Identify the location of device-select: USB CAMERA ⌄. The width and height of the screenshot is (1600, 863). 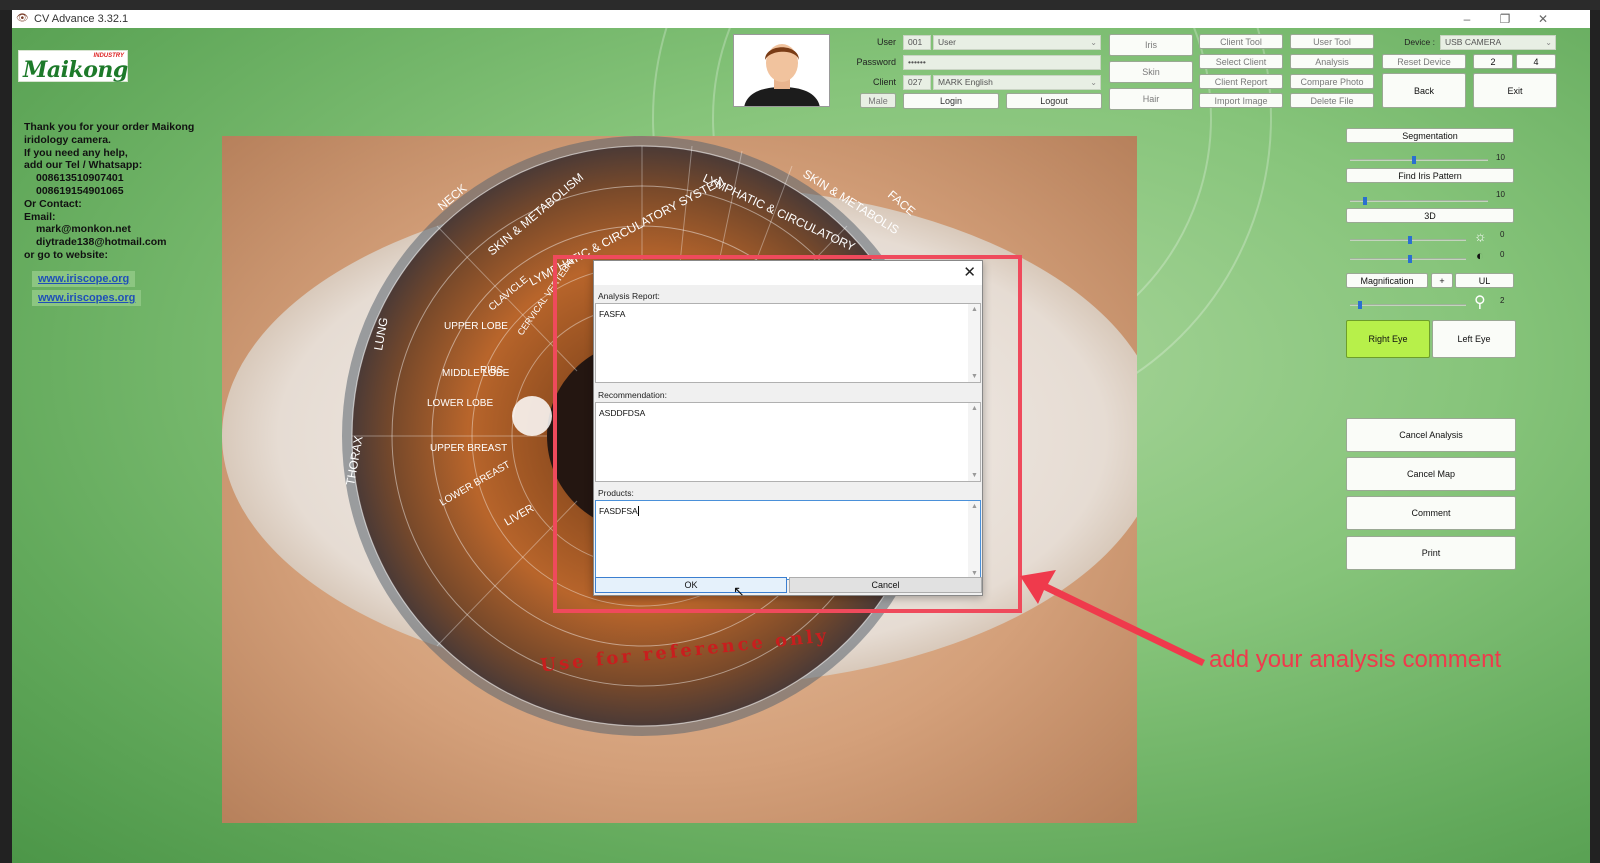
(1498, 42).